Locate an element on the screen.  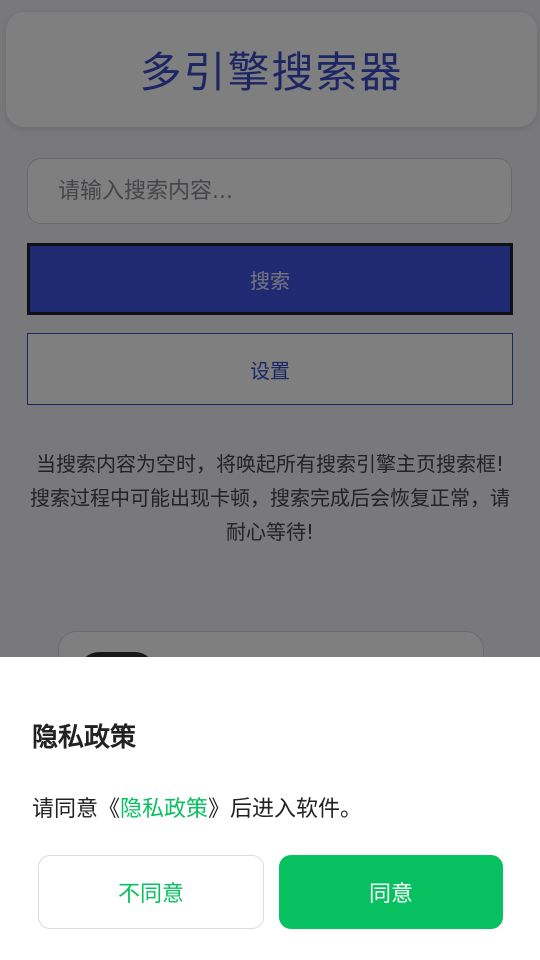
dialog-message-prefix: 请同意《 is located at coordinates (76, 809).